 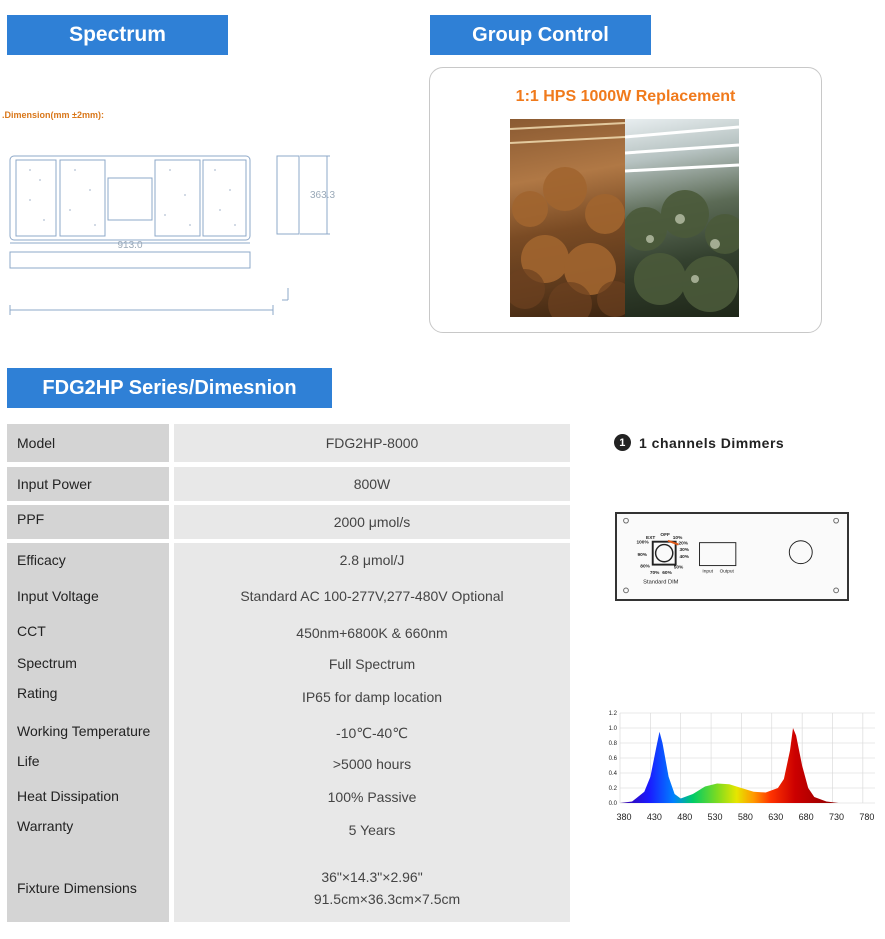 What do you see at coordinates (613, 789) in the screenshot?
I see `y-tick-label: 0.2` at bounding box center [613, 789].